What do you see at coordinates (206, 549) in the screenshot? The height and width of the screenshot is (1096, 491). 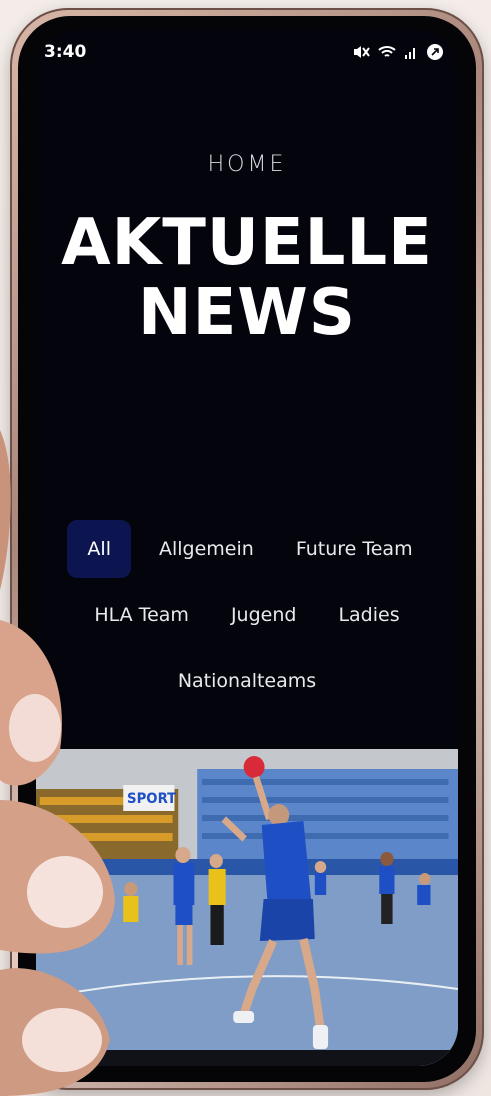 I see `filter-allgemein: Allgemein` at bounding box center [206, 549].